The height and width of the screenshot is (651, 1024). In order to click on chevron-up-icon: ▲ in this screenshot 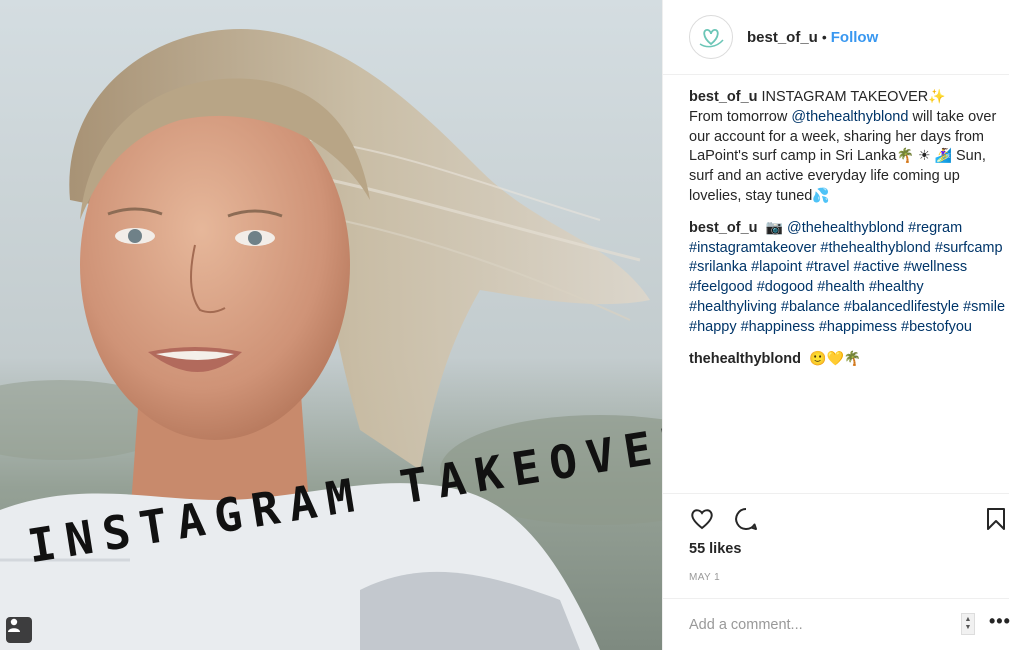, I will do `click(968, 619)`.